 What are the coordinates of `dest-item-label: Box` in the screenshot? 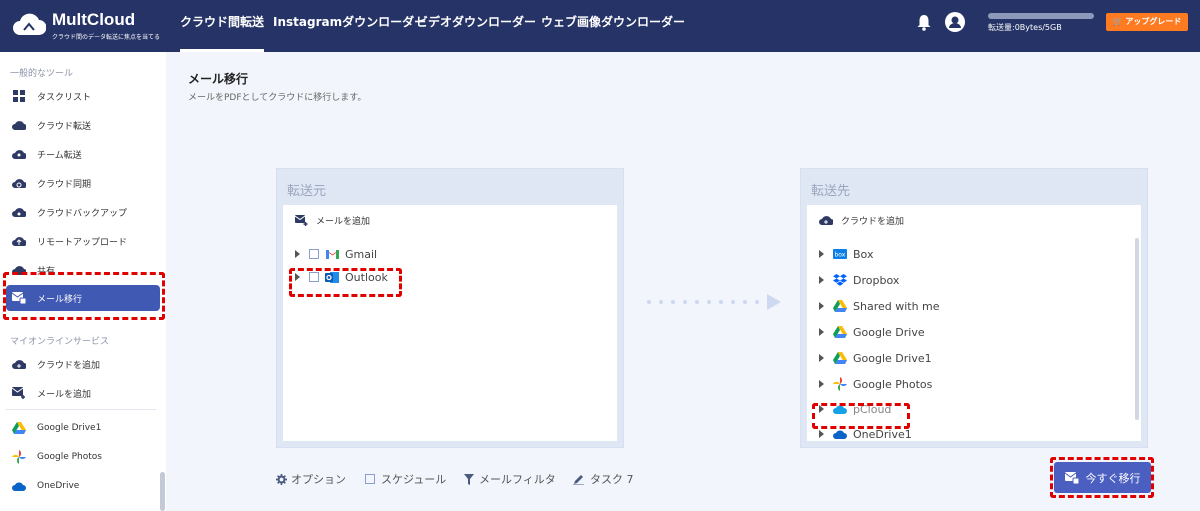 It's located at (863, 254).